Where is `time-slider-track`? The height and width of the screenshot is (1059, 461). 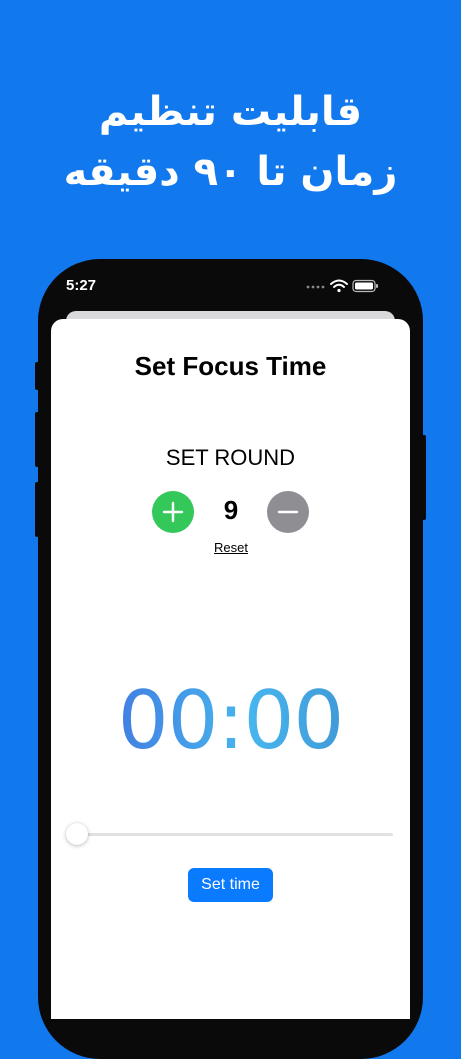
time-slider-track is located at coordinates (235, 834).